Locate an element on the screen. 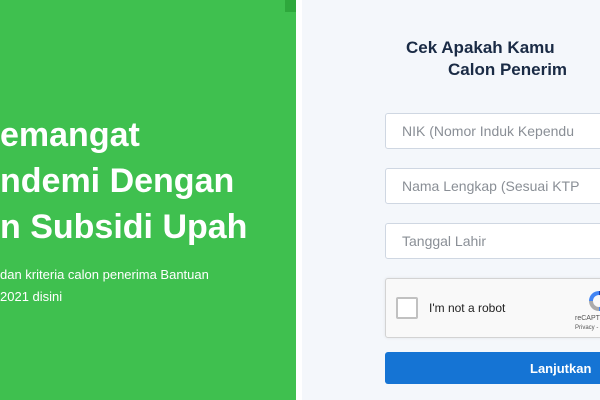 This screenshot has width=600, height=400. recaptcha-privacy-link: Privacy - is located at coordinates (586, 328).